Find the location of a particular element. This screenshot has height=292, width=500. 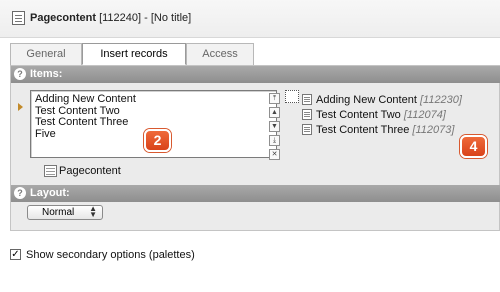

callout-badge: 2 is located at coordinates (157, 140).